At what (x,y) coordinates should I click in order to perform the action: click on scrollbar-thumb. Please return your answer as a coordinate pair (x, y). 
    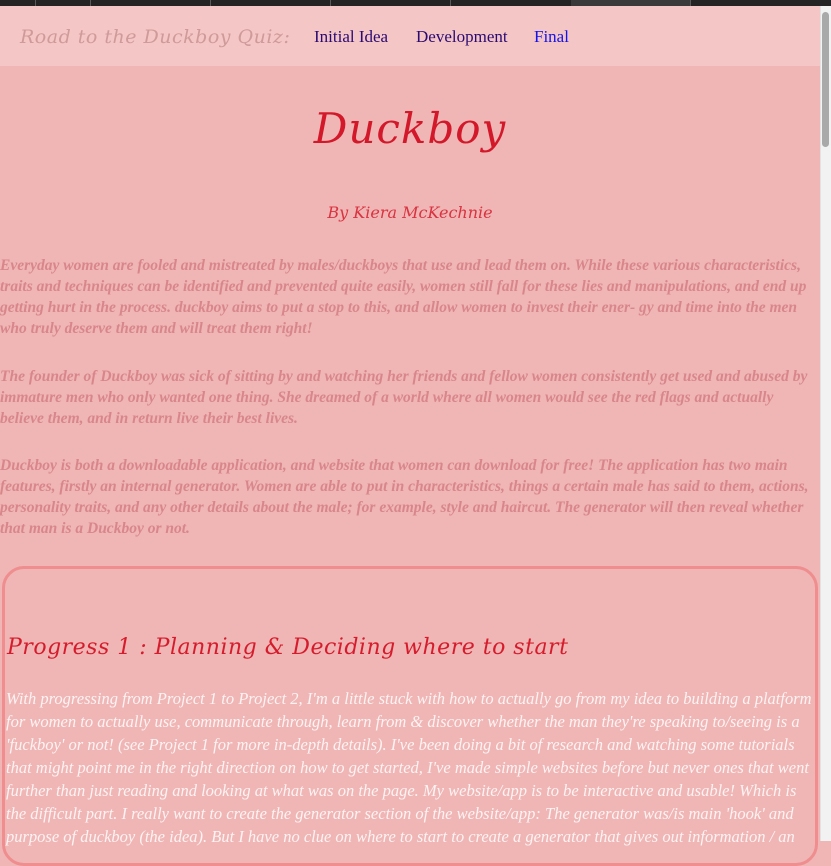
    Looking at the image, I should click on (825, 79).